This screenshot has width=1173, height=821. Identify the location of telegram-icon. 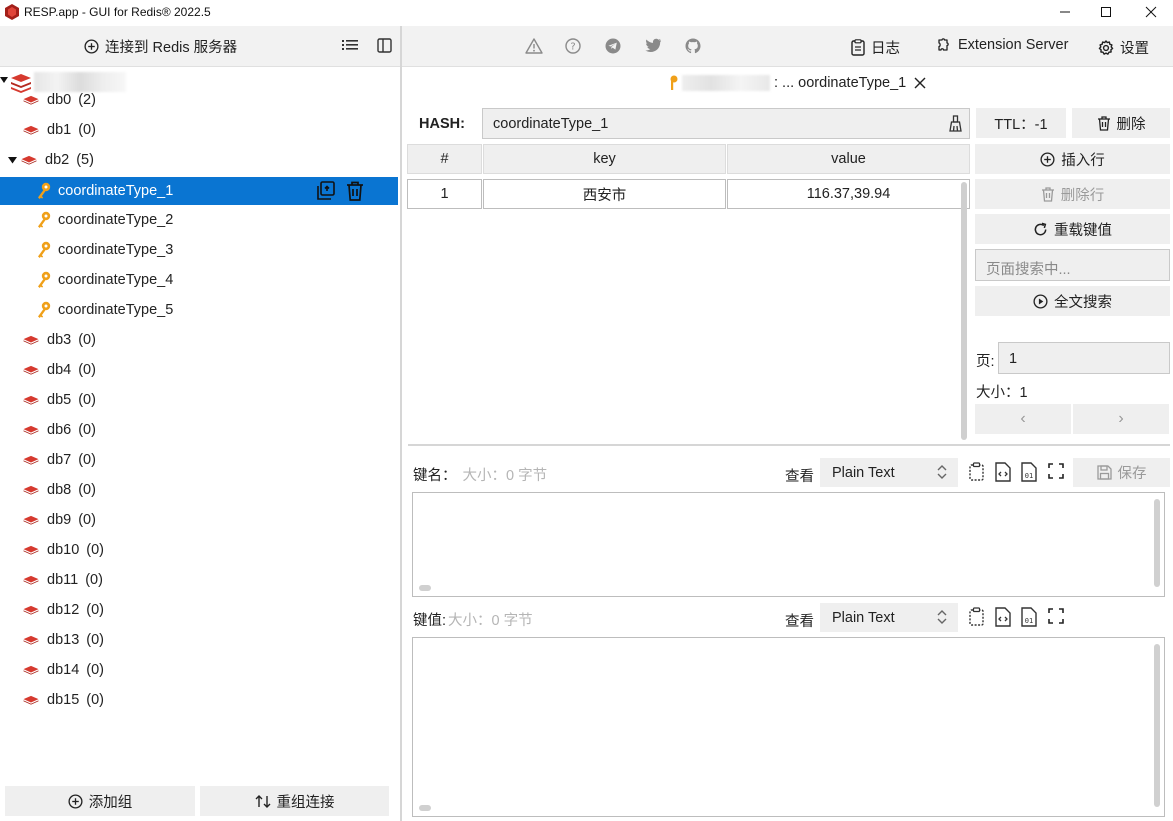
(613, 46).